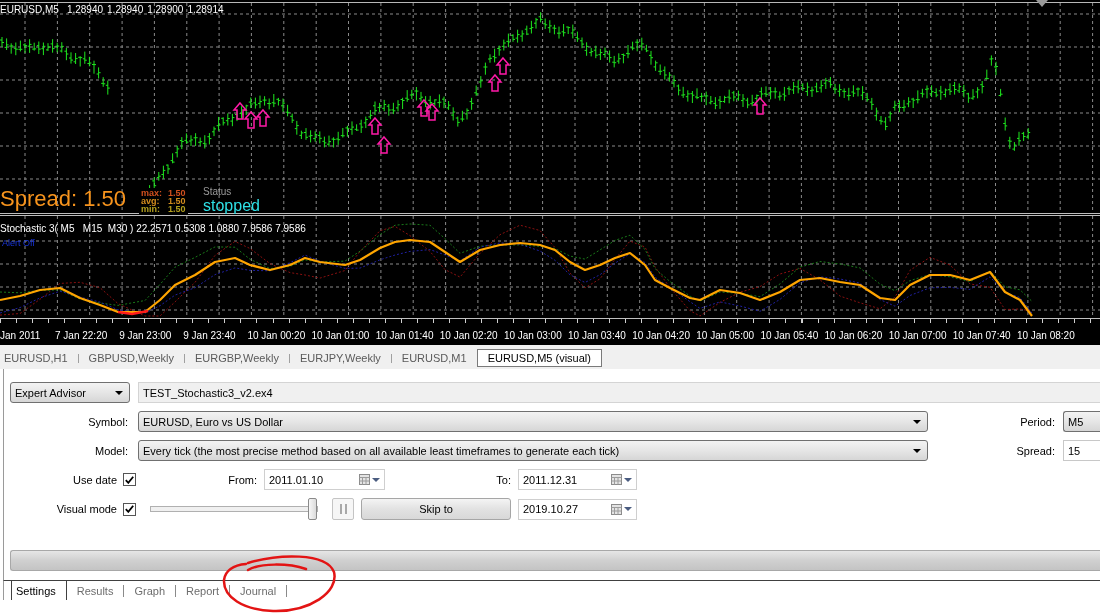 Image resolution: width=1100 pixels, height=615 pixels. What do you see at coordinates (539, 358) in the screenshot?
I see `chart-tab: EURUSD,M5 (visual)` at bounding box center [539, 358].